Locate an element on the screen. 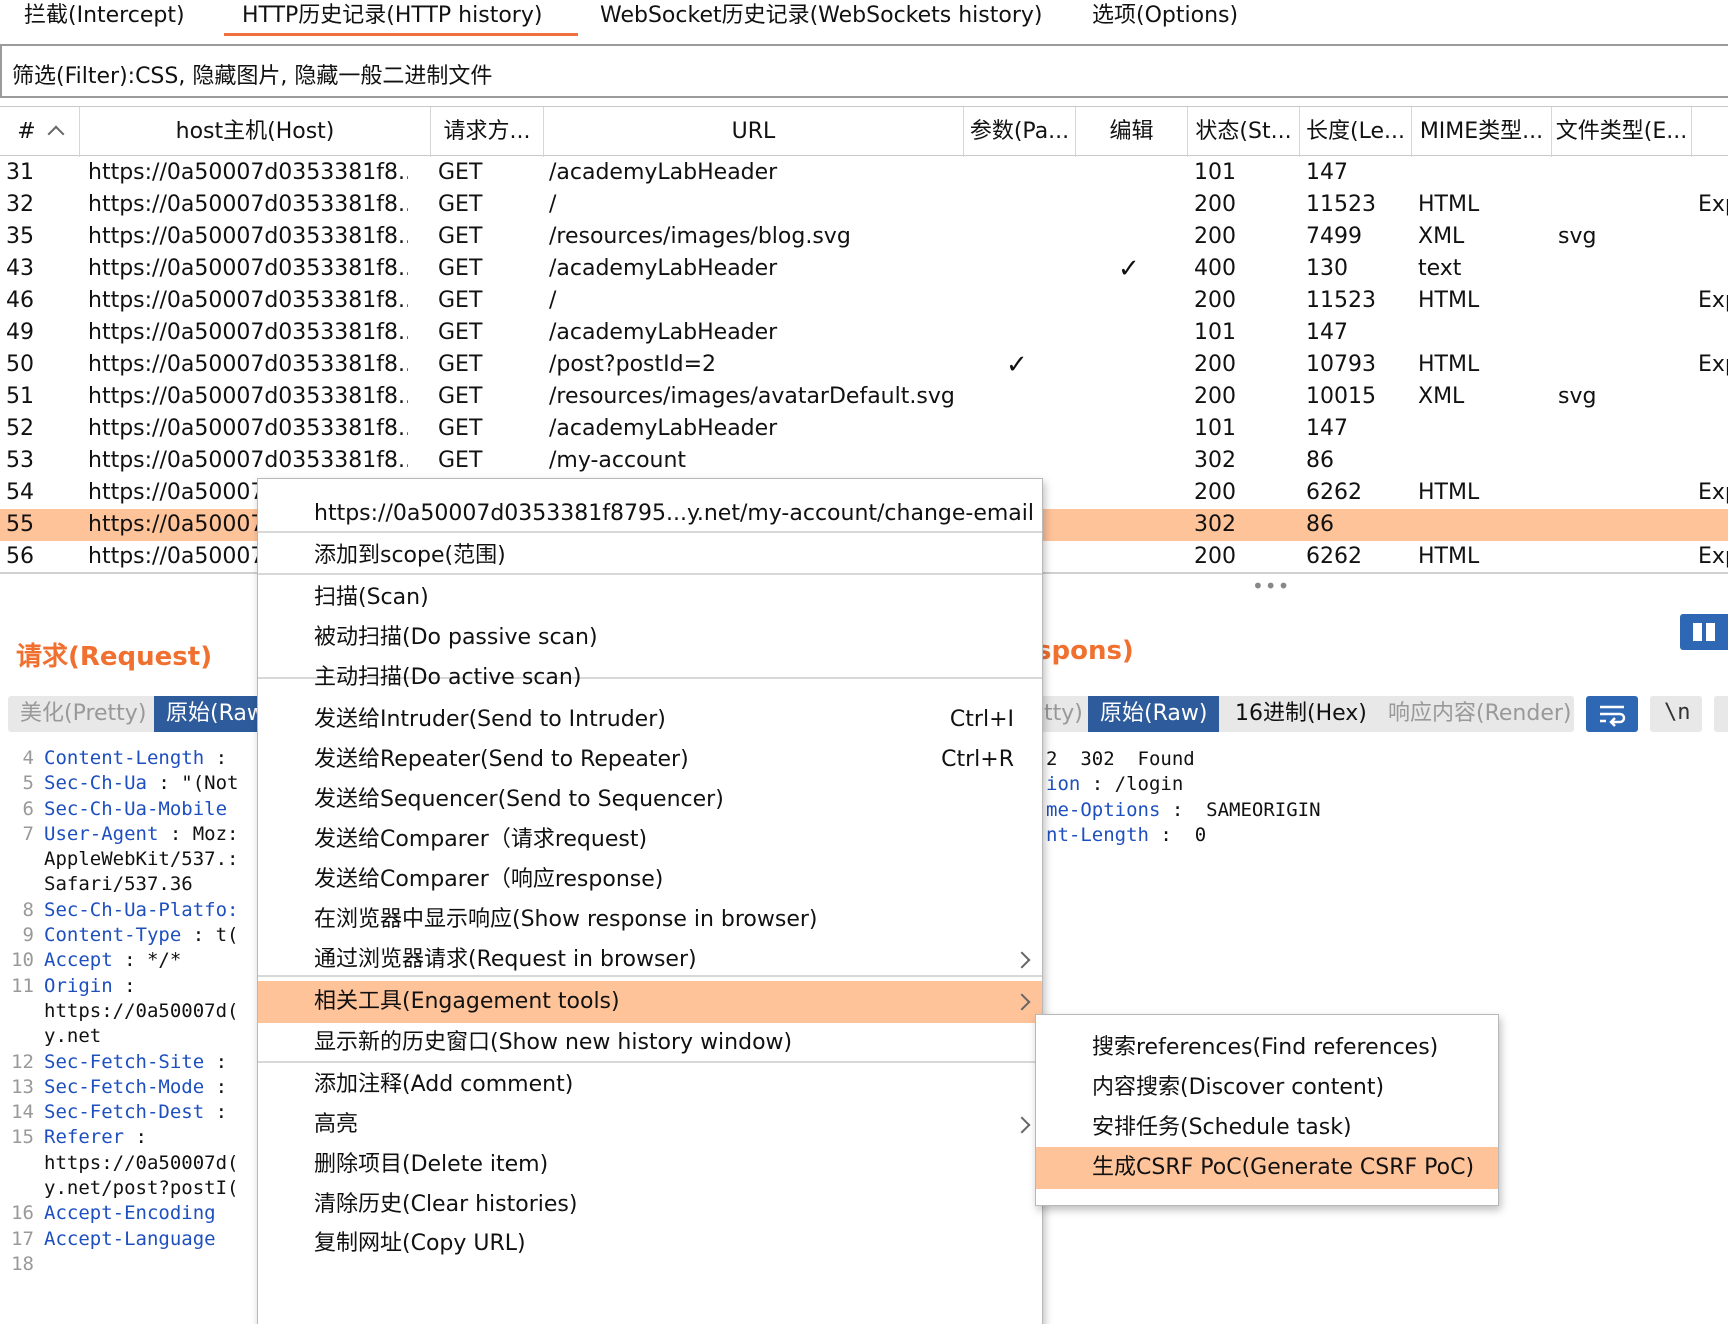  code-line: 2 302 Found is located at coordinates (1120, 759).